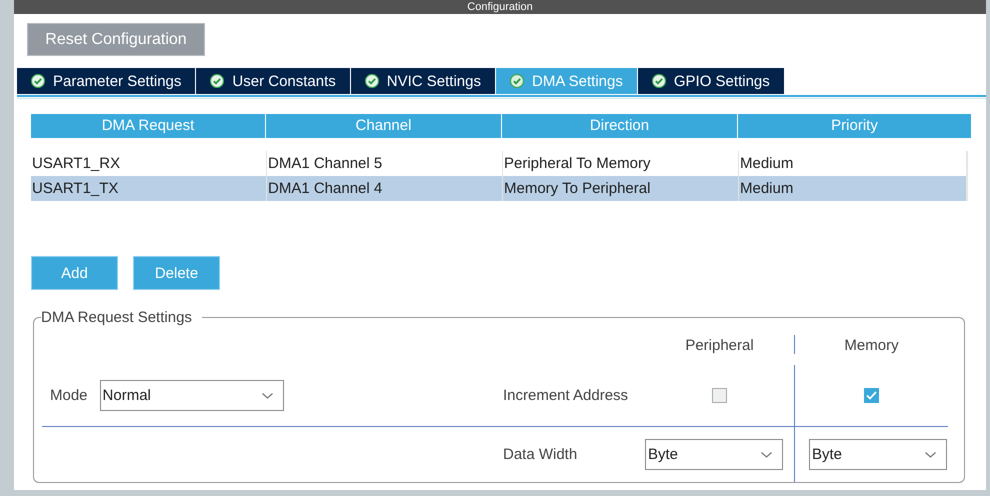 The width and height of the screenshot is (990, 496). Describe the element at coordinates (714, 454) in the screenshot. I see `peripheral-width-select: Byte` at that location.